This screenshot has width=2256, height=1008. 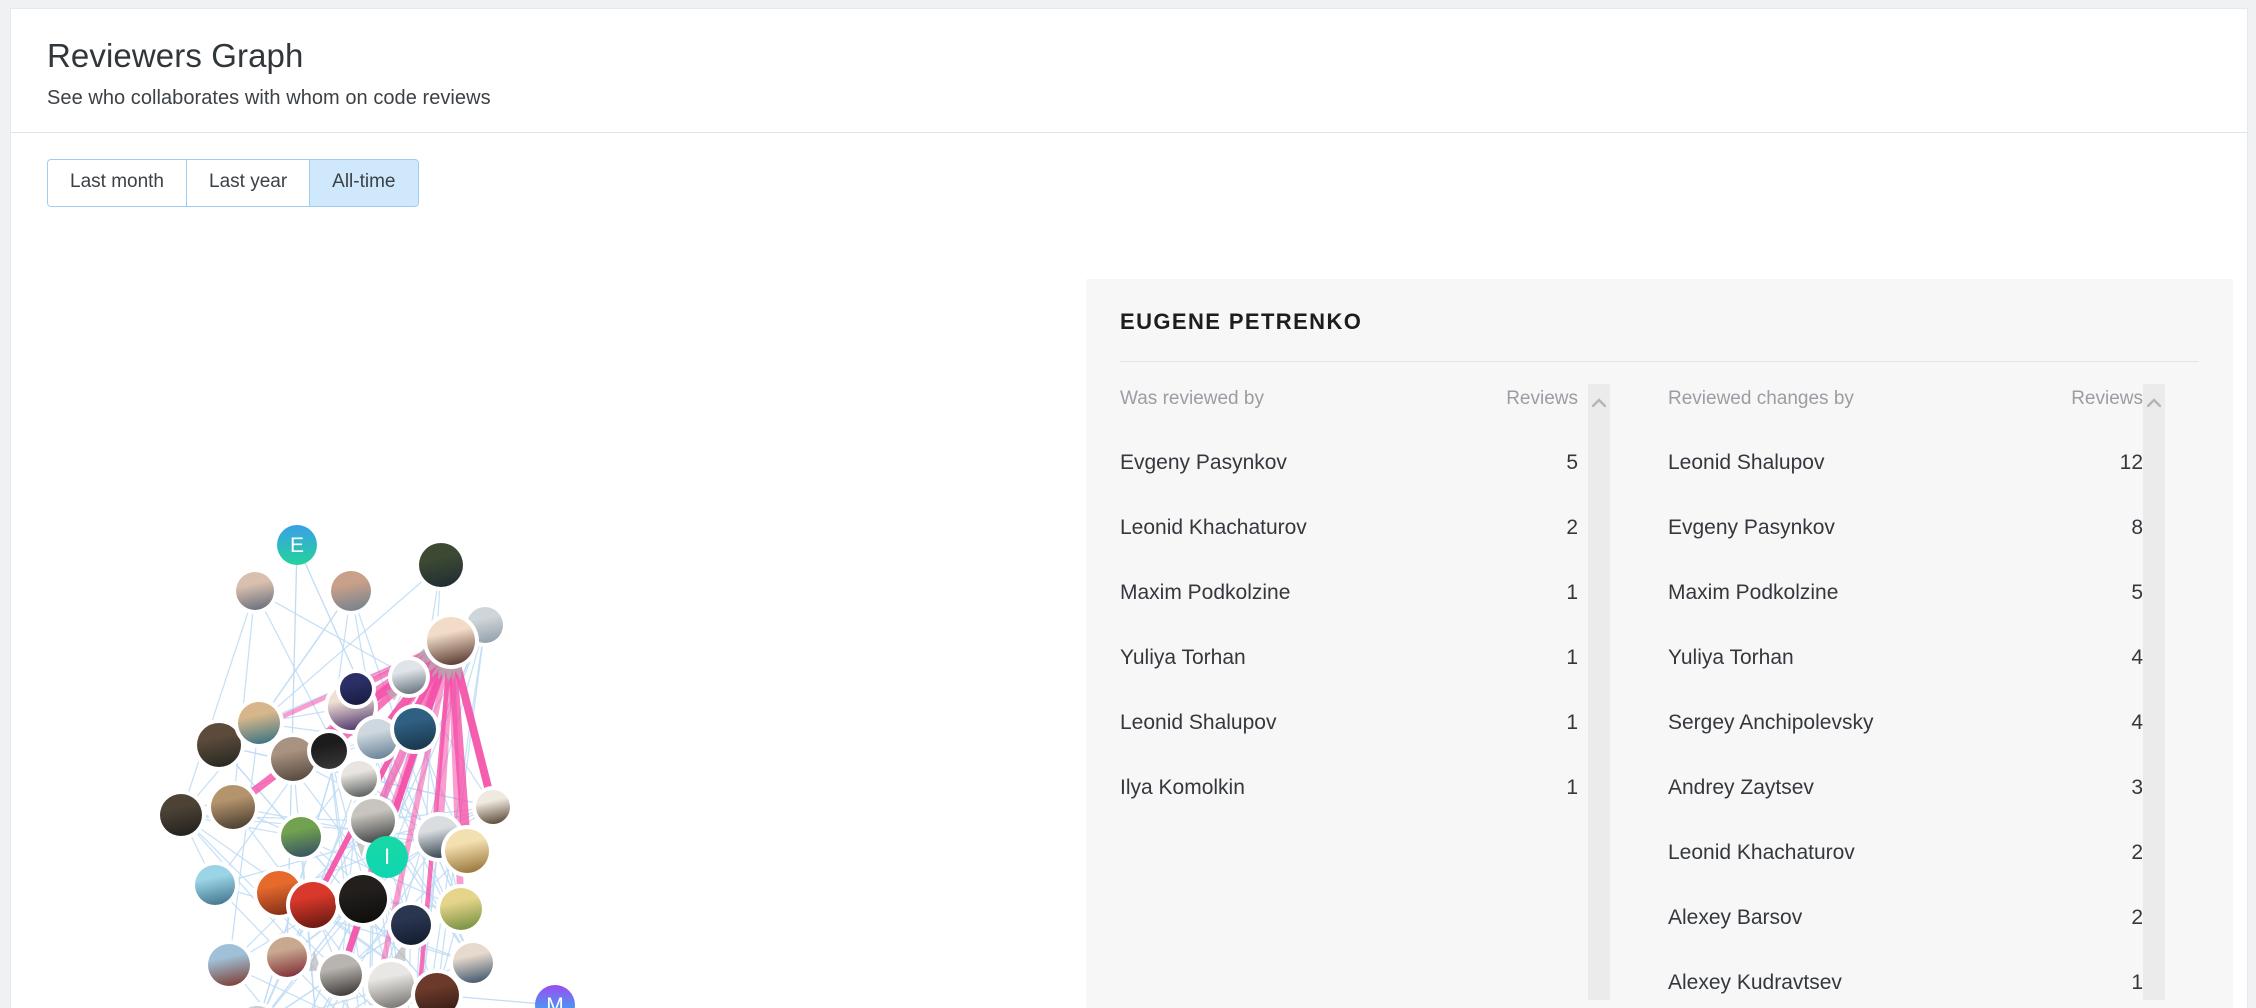 I want to click on graph-node-initial: I, so click(x=387, y=857).